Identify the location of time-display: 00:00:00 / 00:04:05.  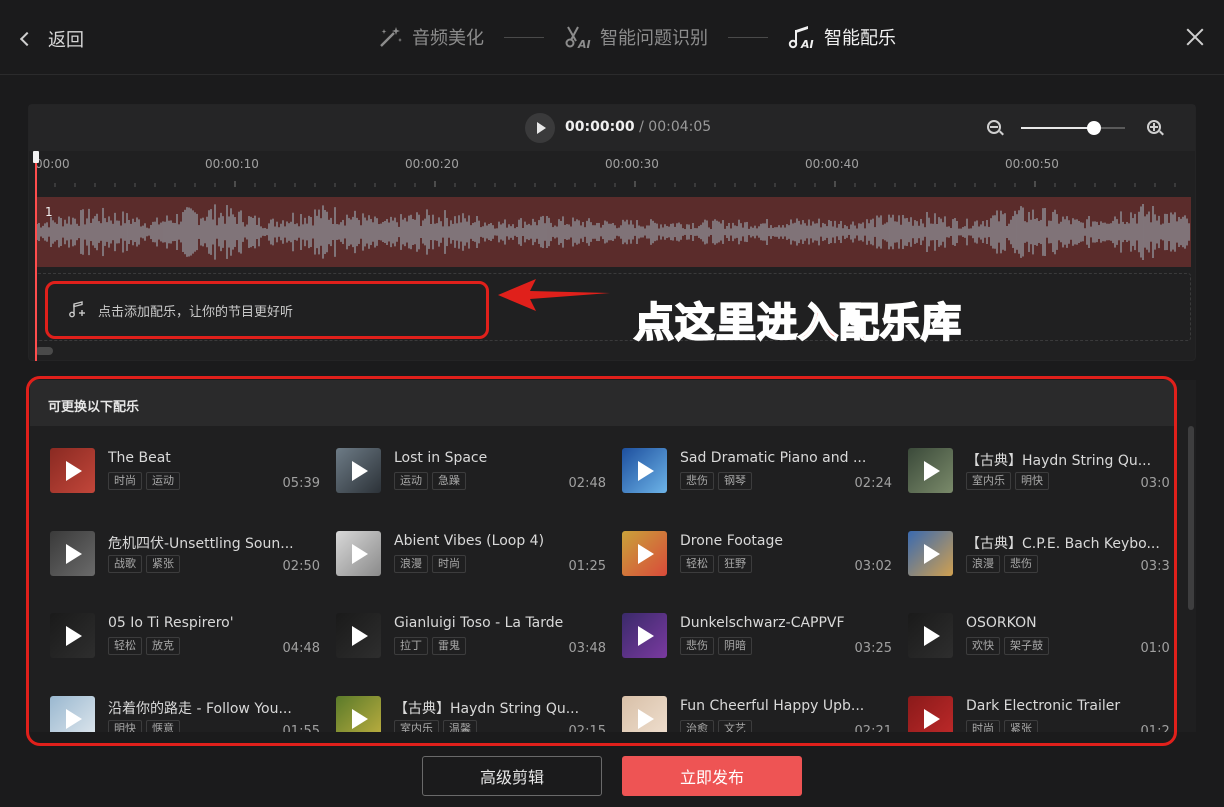
(638, 127).